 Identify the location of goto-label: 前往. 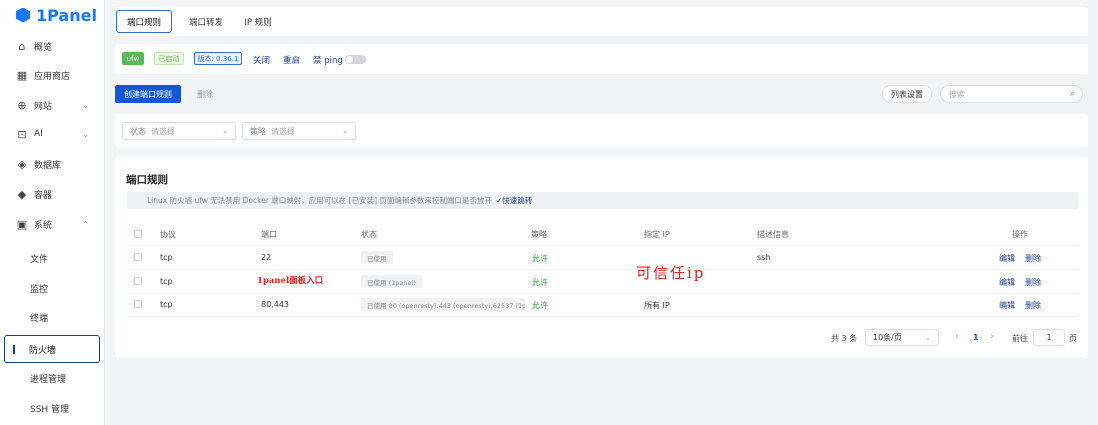
(1020, 338).